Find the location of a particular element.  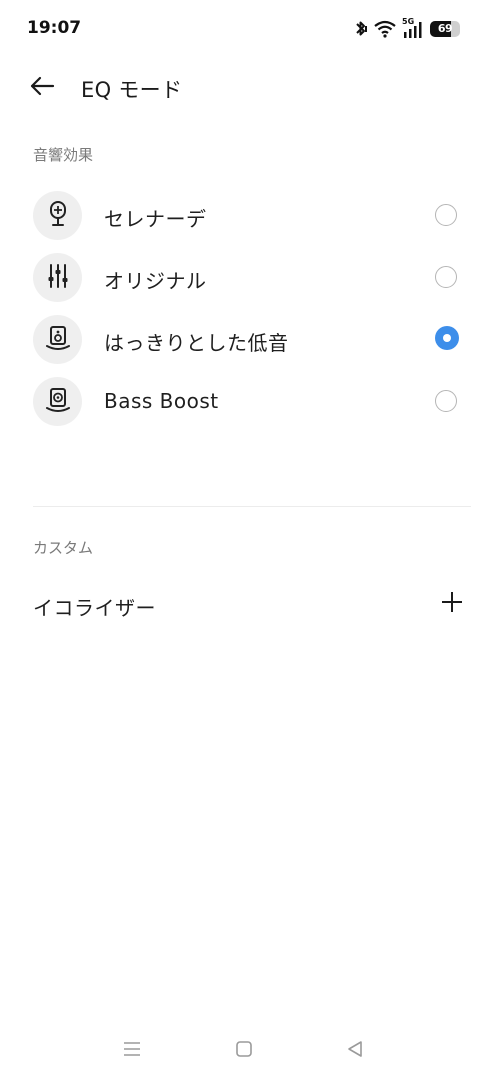

equalizer-label: イコライザー is located at coordinates (94, 608).